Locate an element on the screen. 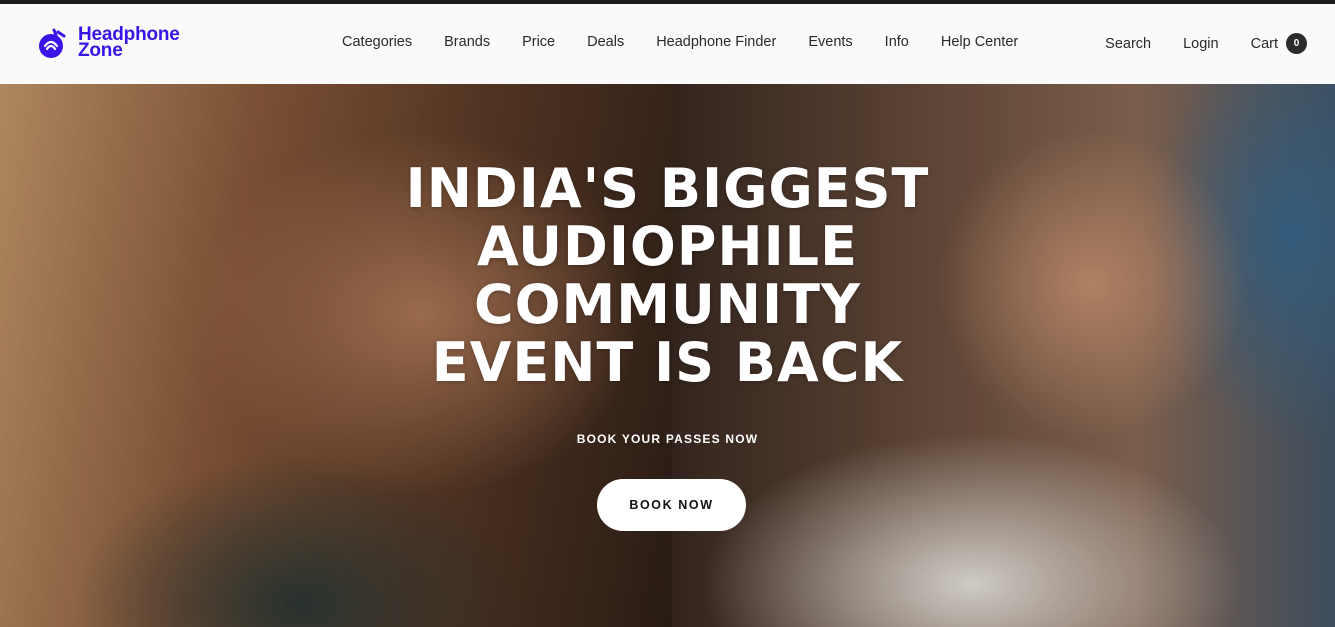 The height and width of the screenshot is (627, 1335). nav-item-headphone-finder: Headphone Finder is located at coordinates (716, 42).